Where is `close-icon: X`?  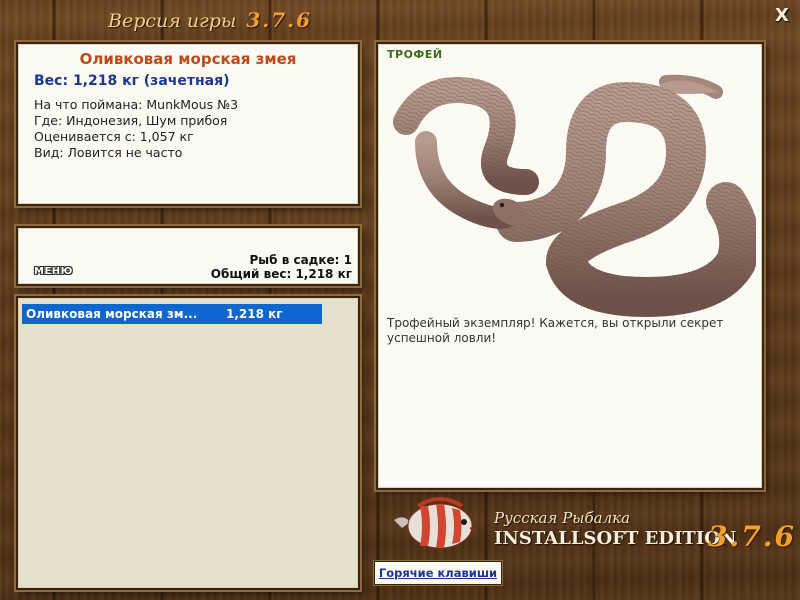
close-icon: X is located at coordinates (782, 15).